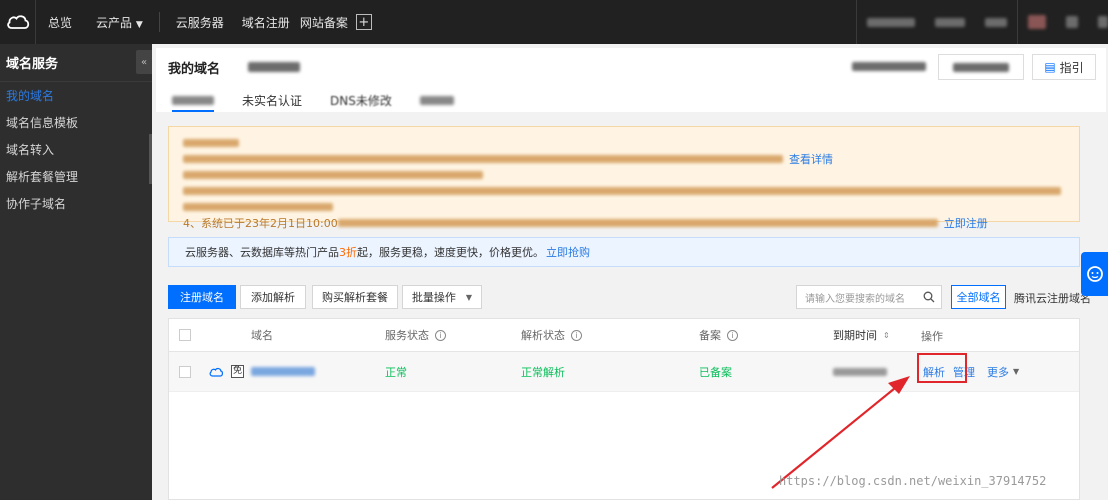 Image resolution: width=1108 pixels, height=500 pixels. What do you see at coordinates (913, 481) in the screenshot?
I see `watermark: https://blog.csdn.net/weixin_37914752` at bounding box center [913, 481].